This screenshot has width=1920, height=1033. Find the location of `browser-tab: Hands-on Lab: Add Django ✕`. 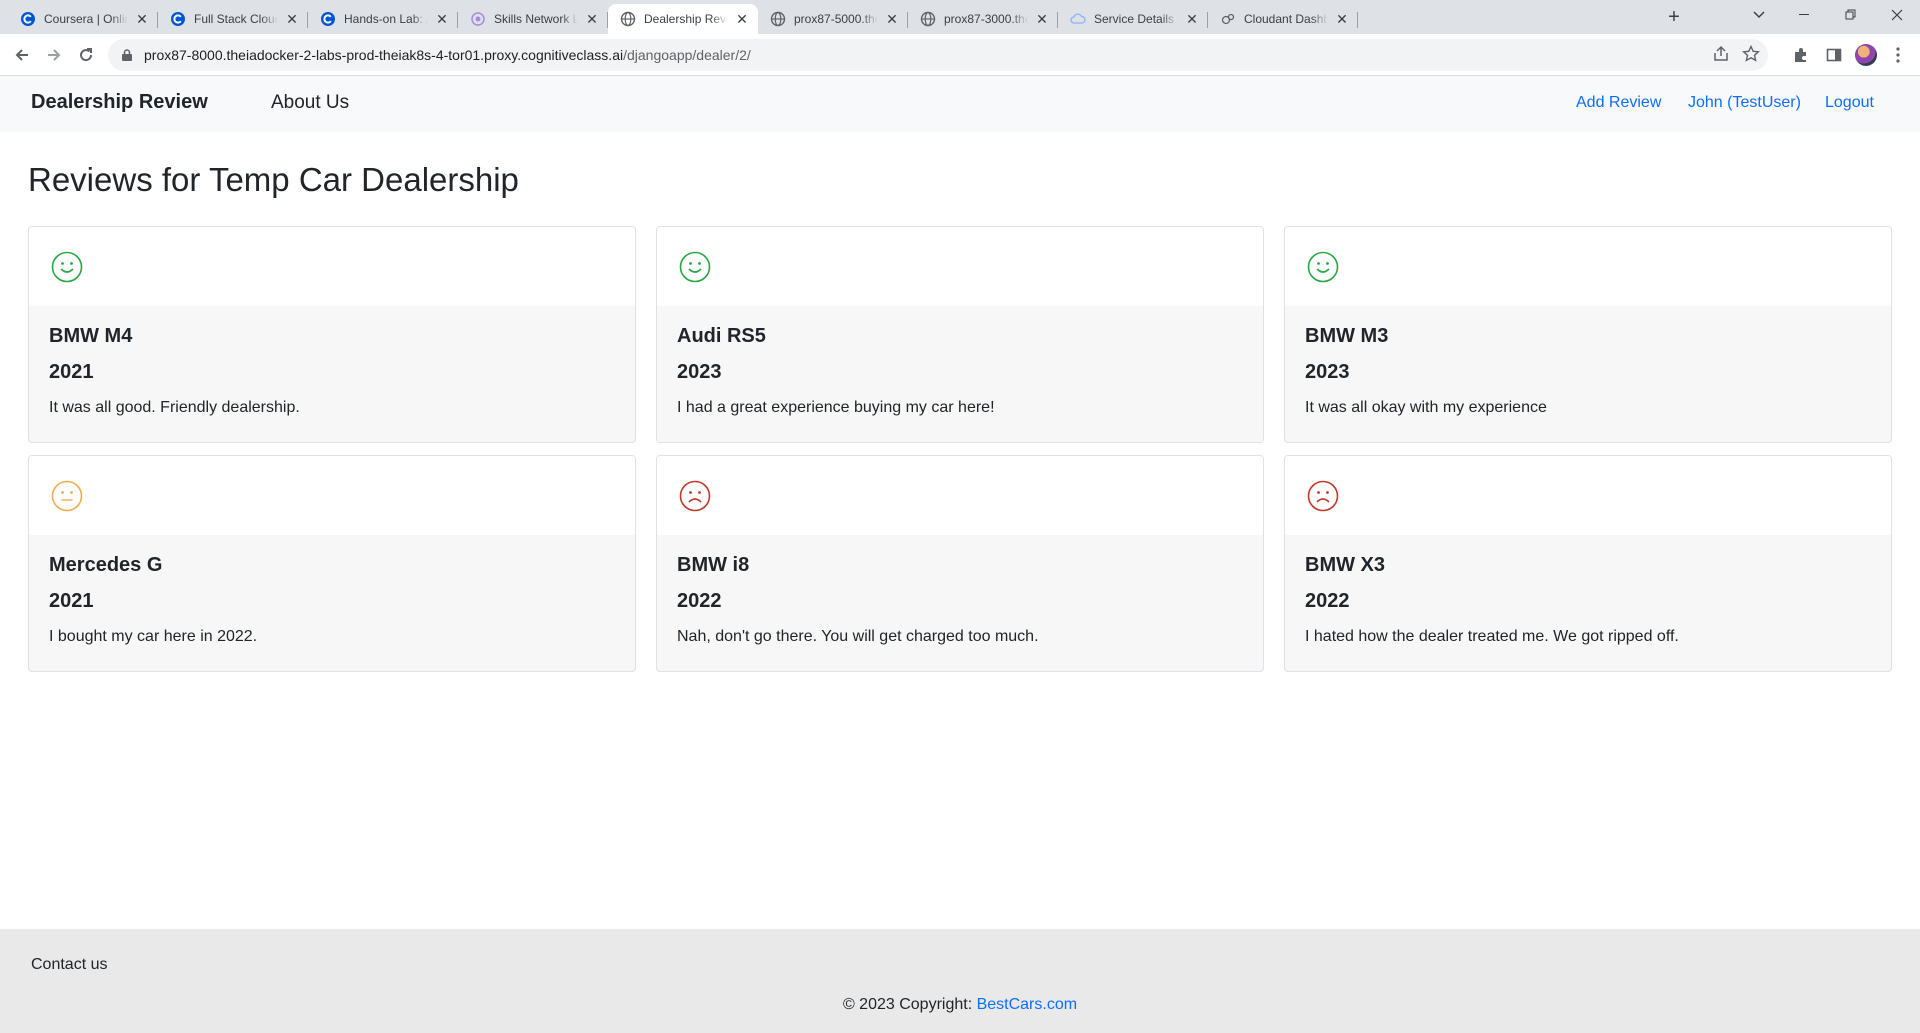

browser-tab: Hands-on Lab: Add Django ✕ is located at coordinates (383, 19).